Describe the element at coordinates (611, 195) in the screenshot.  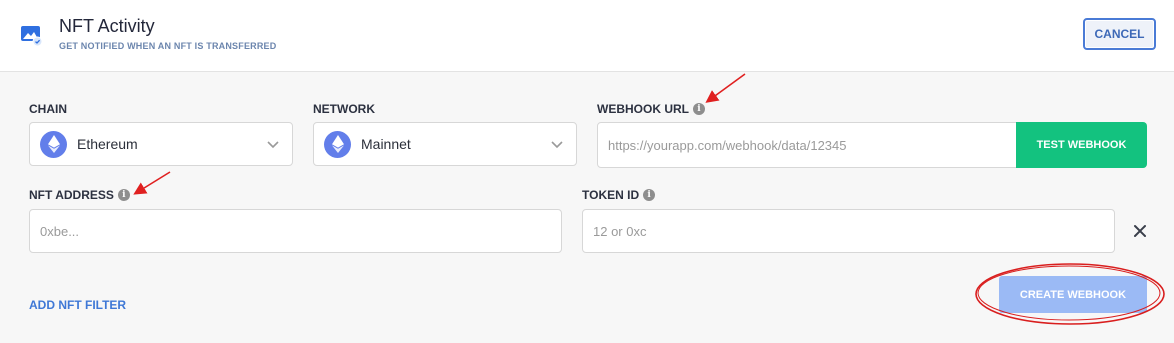
I see `token-id-label-text: TOKEN ID` at that location.